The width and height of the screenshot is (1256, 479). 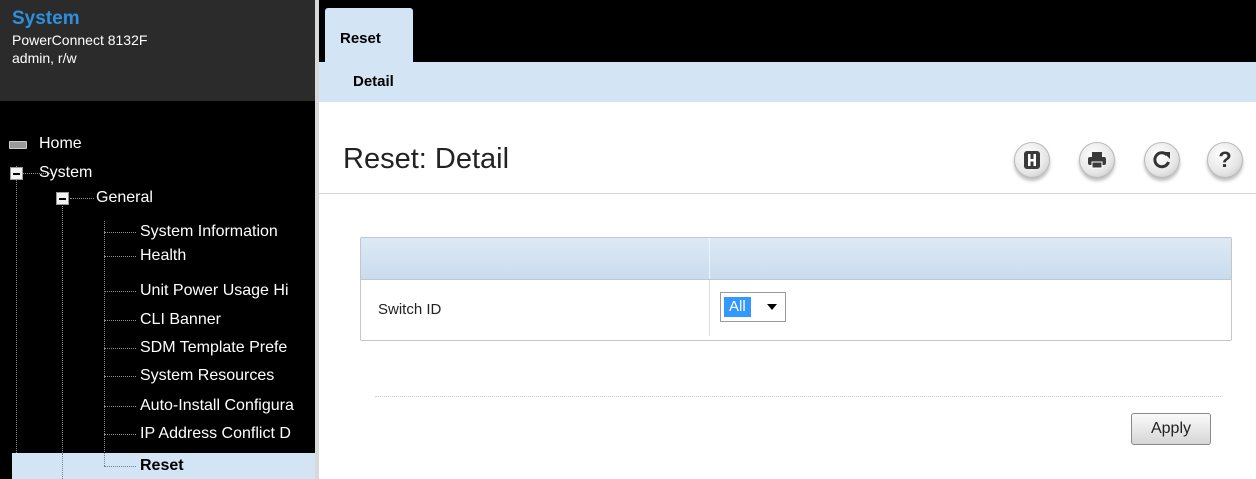 What do you see at coordinates (124, 198) in the screenshot?
I see `tree-item-general: General` at bounding box center [124, 198].